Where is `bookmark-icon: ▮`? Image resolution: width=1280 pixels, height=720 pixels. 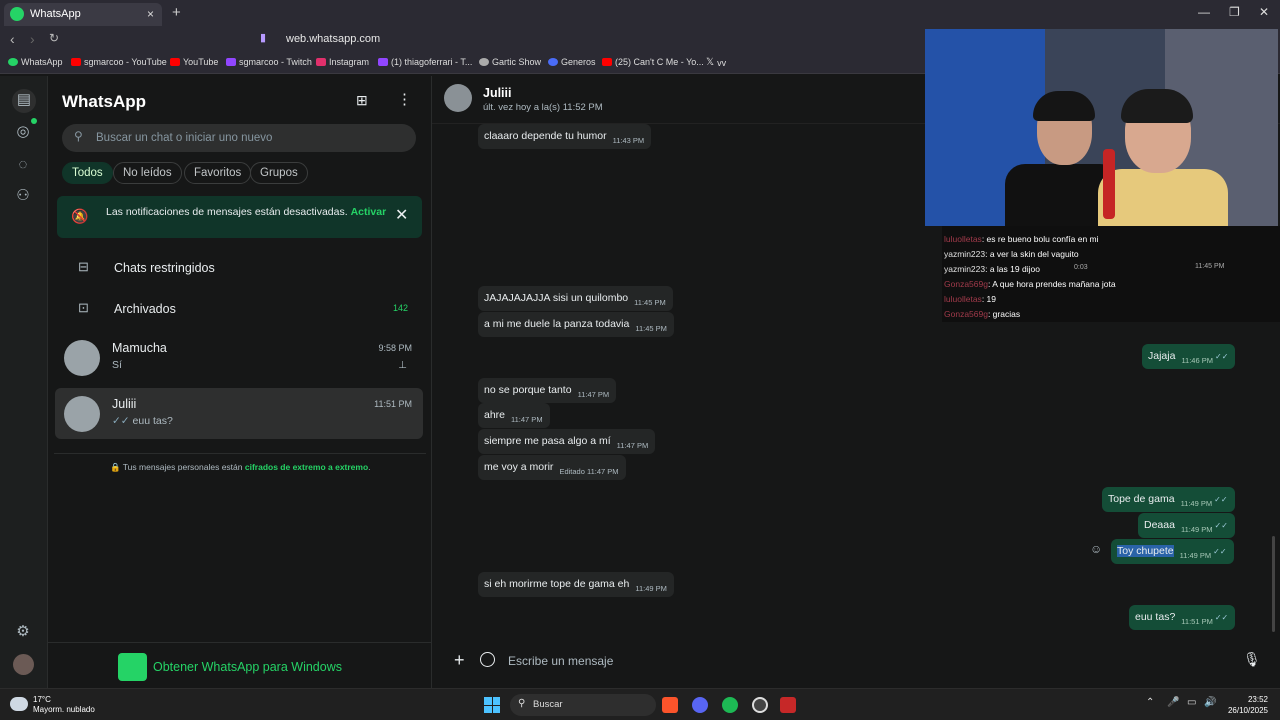 bookmark-icon: ▮ is located at coordinates (263, 37).